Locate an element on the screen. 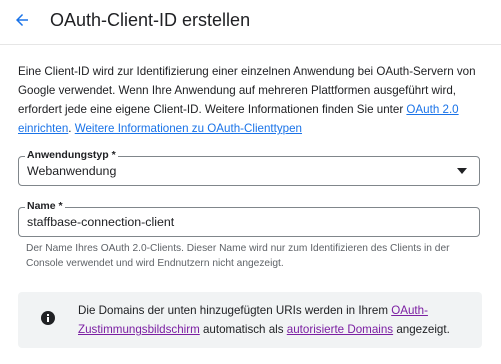 This screenshot has width=501, height=364. page-header: OAuth-Client-ID erstellen is located at coordinates (250, 22).